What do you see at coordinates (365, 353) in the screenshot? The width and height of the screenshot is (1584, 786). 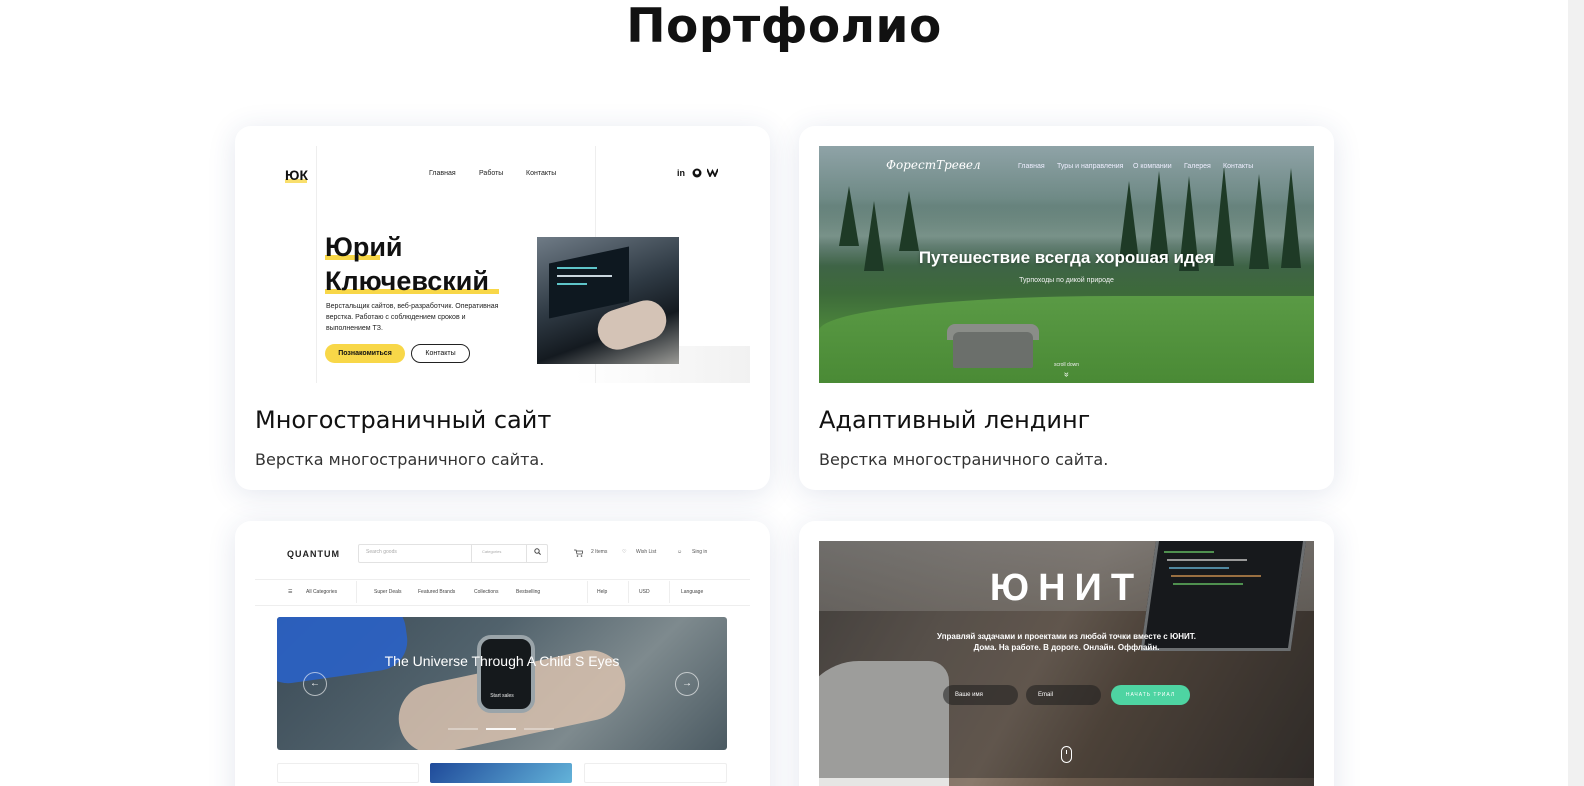 I see `meet-button: Познакомиться` at bounding box center [365, 353].